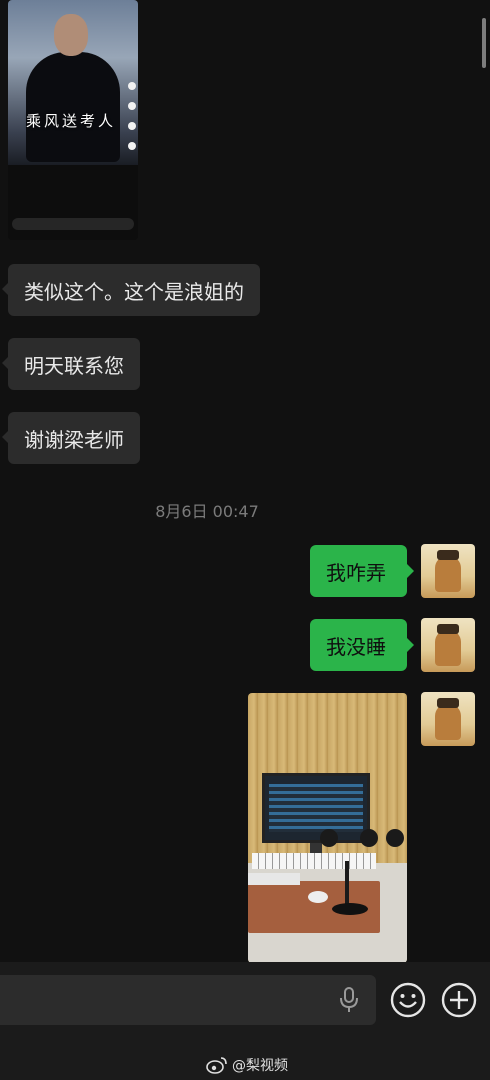 This screenshot has width=490, height=1080. I want to click on photo-piano-keyboard, so click(314, 861).